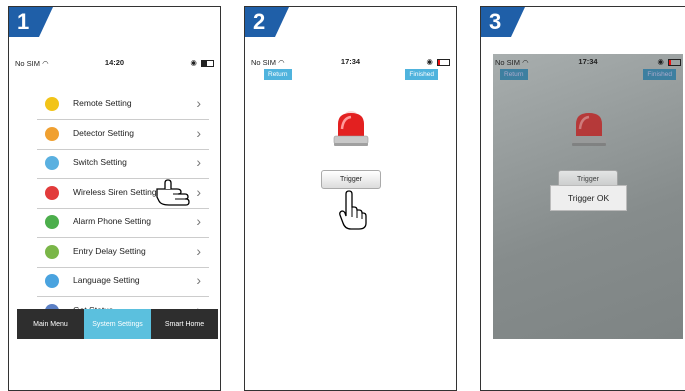 The height and width of the screenshot is (391, 685). What do you see at coordinates (112, 221) in the screenshot?
I see `menu-item-label: Alarm Phone Setting` at bounding box center [112, 221].